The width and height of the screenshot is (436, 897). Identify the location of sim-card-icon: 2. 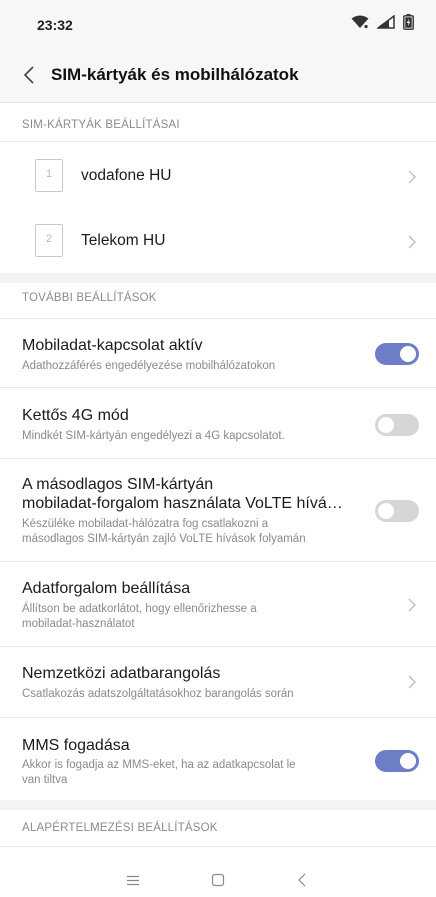
(49, 240).